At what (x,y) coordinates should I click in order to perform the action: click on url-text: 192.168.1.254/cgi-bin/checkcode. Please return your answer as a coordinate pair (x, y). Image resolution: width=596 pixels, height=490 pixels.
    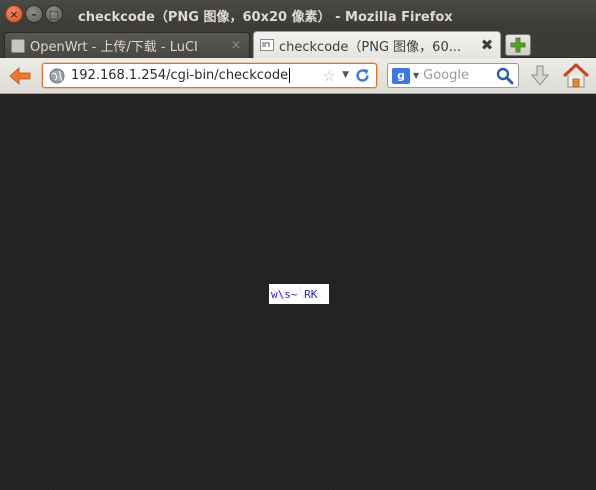
    Looking at the image, I should click on (181, 75).